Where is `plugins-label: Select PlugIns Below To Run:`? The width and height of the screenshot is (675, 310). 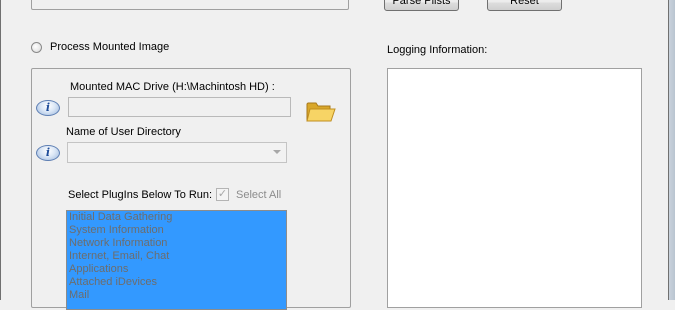 plugins-label: Select PlugIns Below To Run: is located at coordinates (140, 195).